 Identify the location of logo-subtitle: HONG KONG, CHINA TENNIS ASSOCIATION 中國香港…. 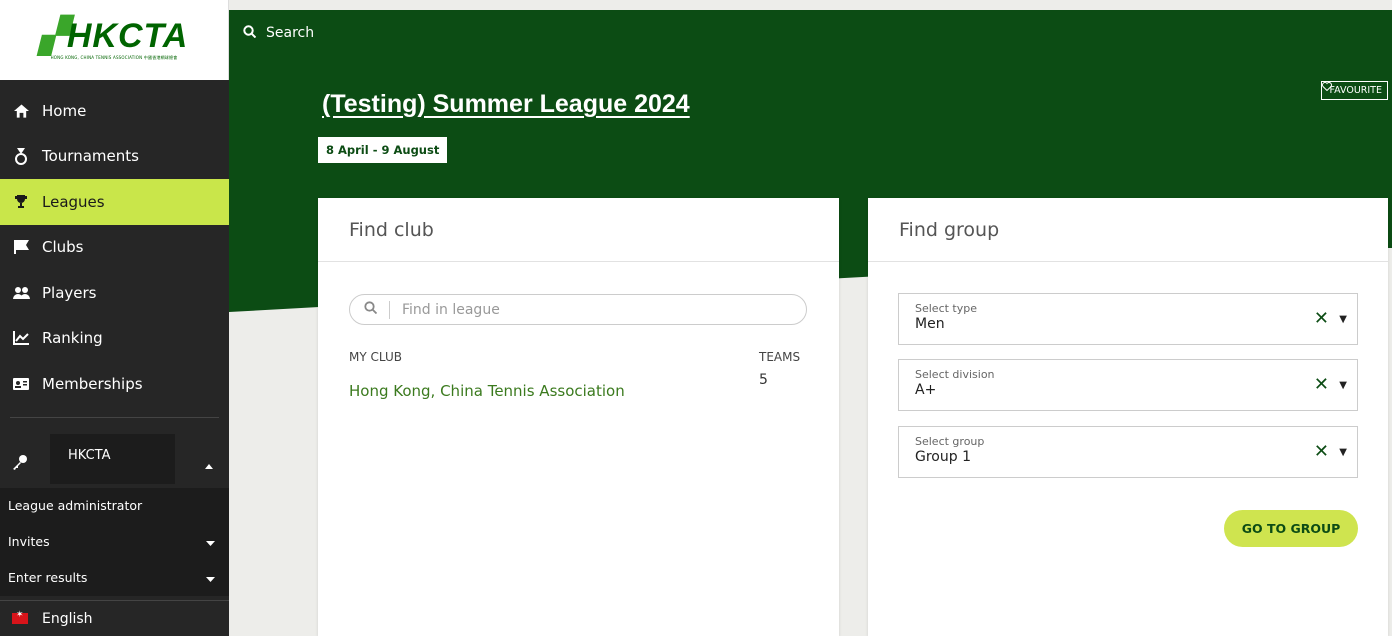
(114, 57).